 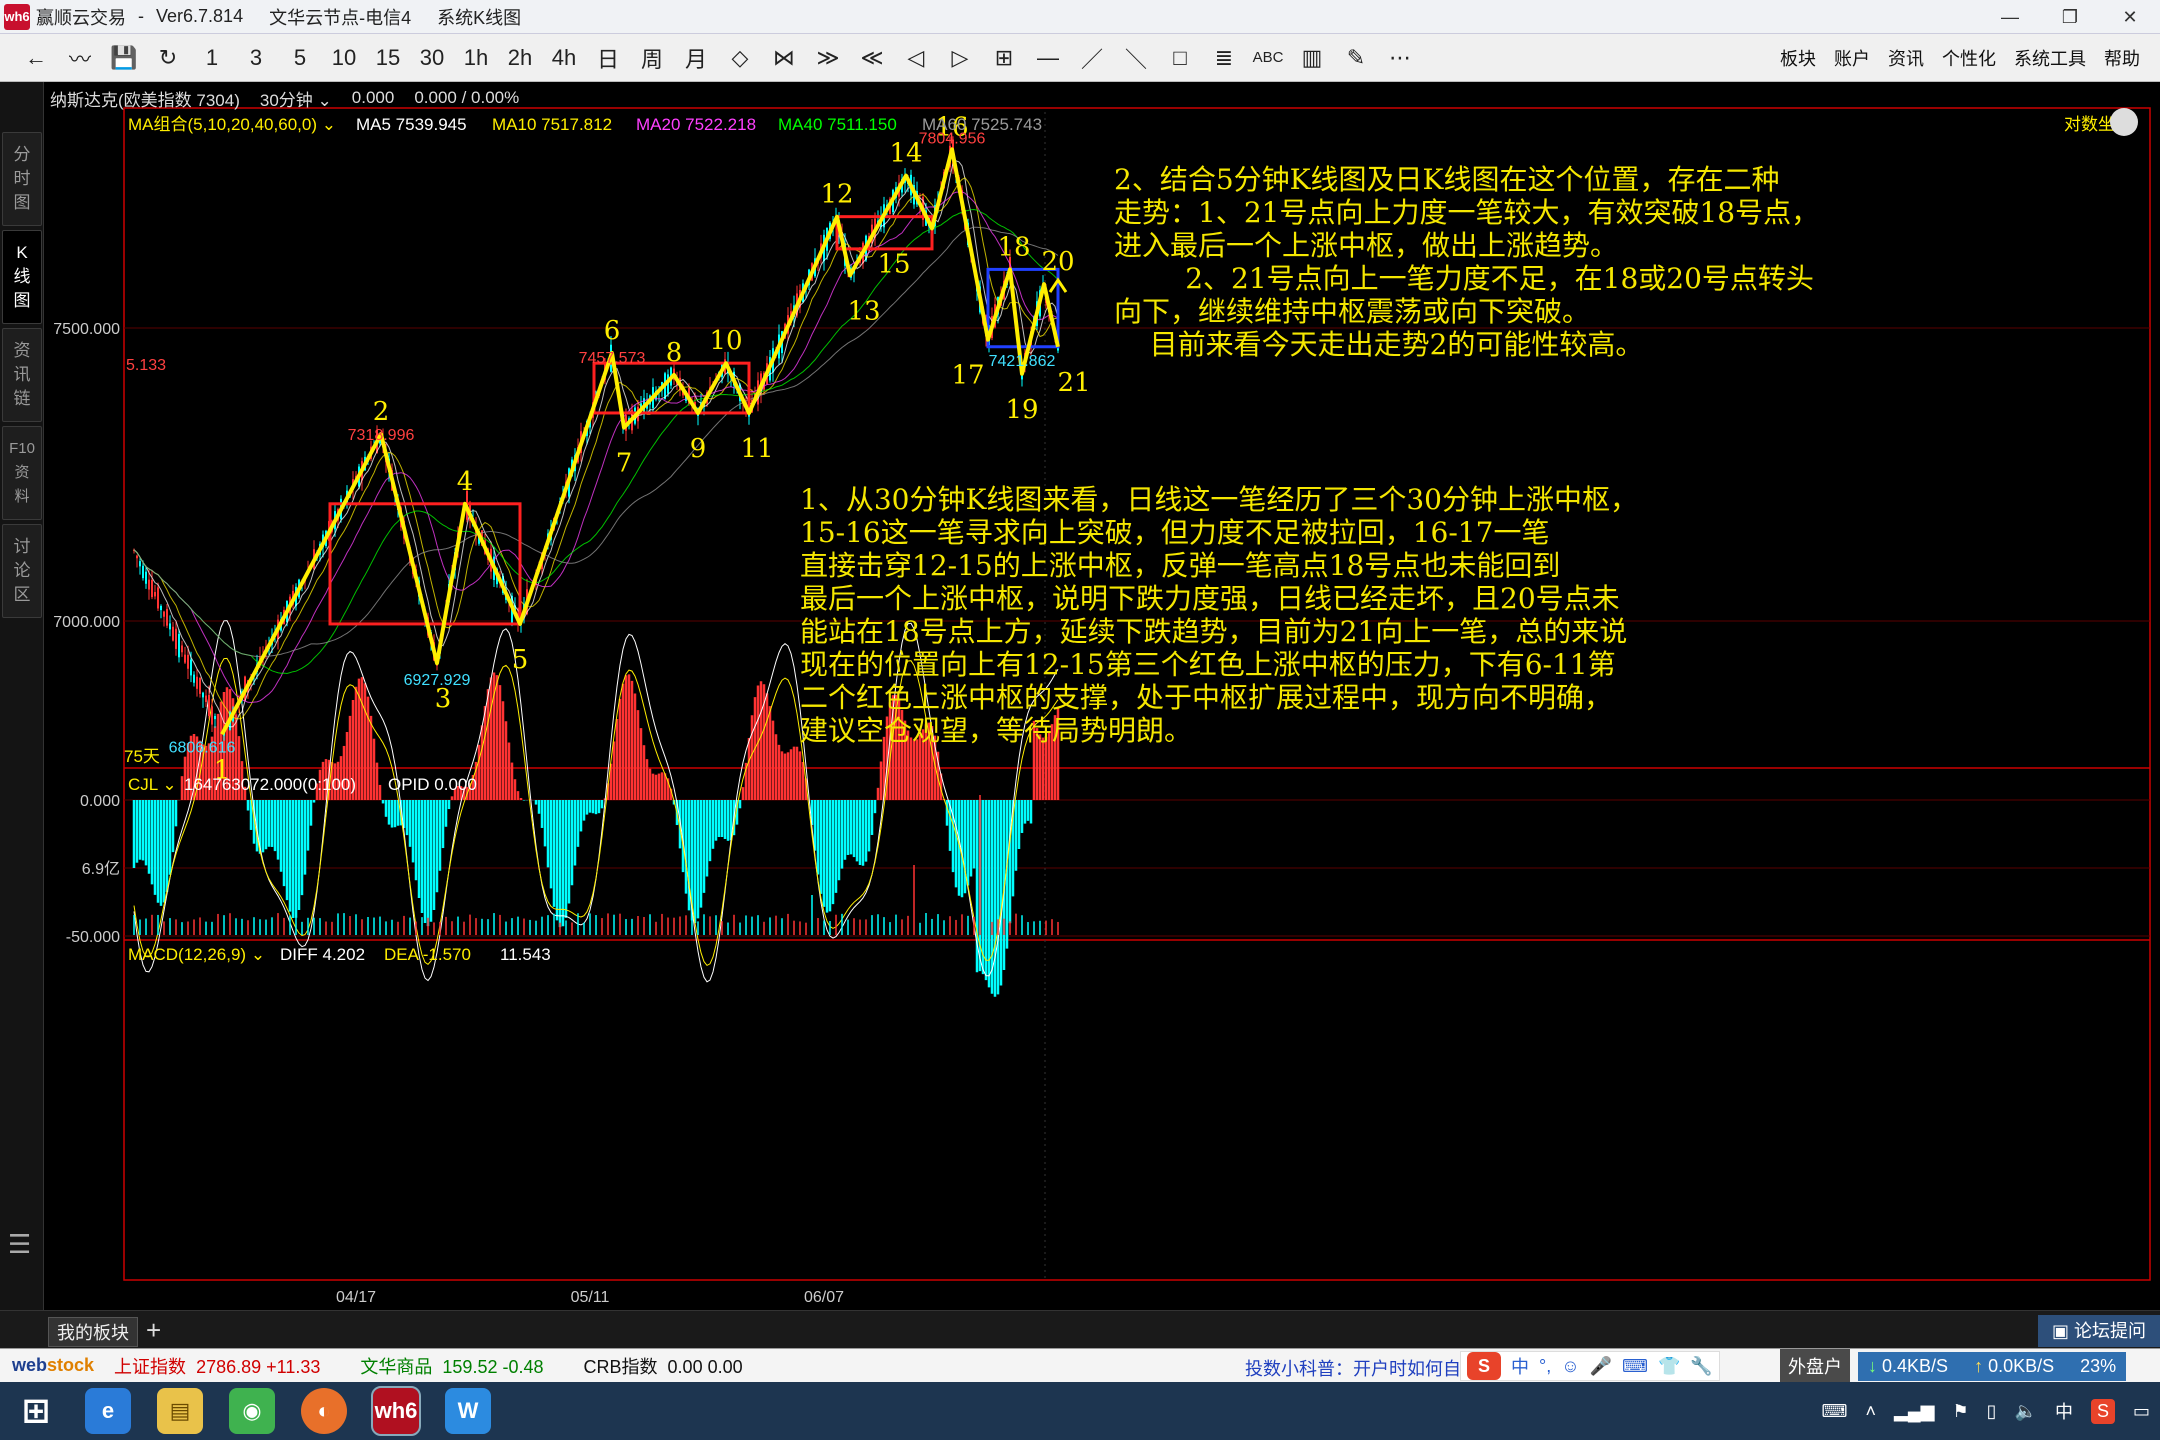 What do you see at coordinates (2026, 1411) in the screenshot?
I see `volume-icon: 🔈` at bounding box center [2026, 1411].